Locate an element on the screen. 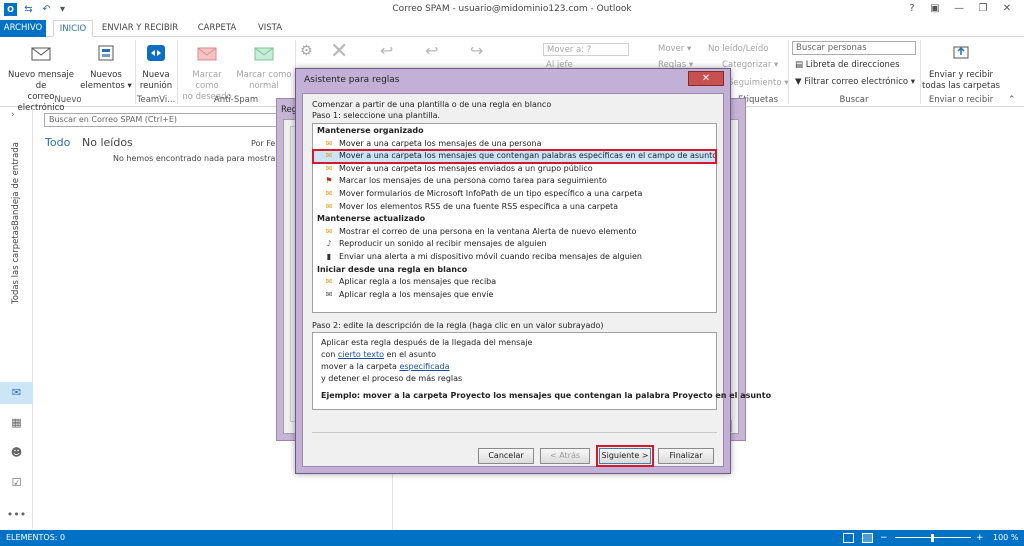  mark-junk-label-1: Marcar como is located at coordinates (207, 80).